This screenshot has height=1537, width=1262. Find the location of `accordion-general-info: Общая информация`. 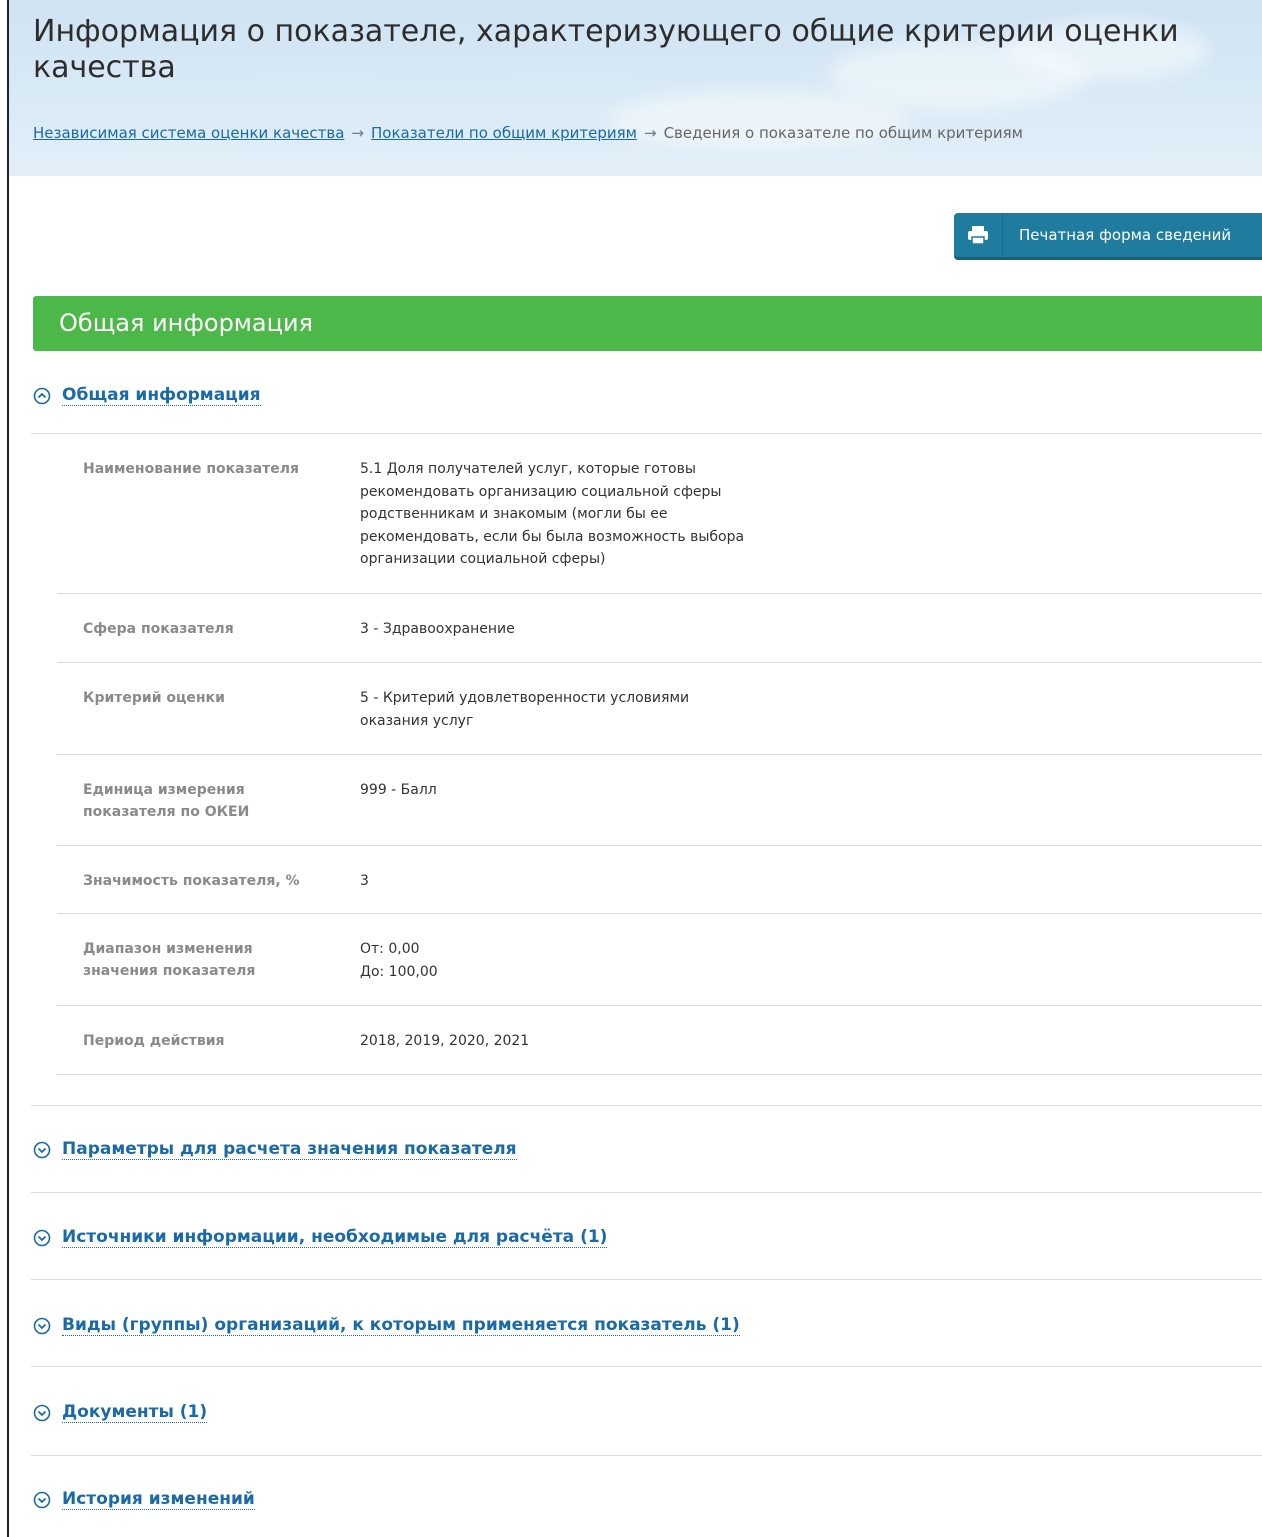

accordion-general-info: Общая информация is located at coordinates (147, 395).